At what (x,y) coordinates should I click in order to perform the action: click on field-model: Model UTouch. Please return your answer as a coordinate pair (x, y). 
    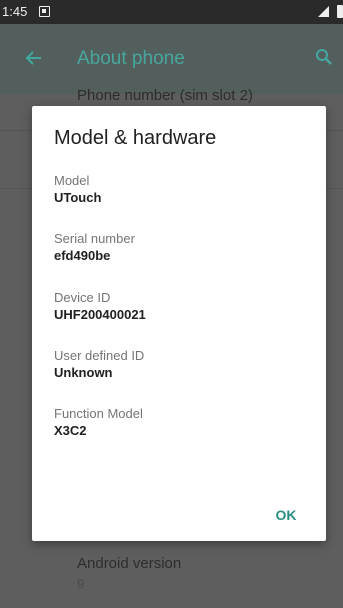
    Looking at the image, I should click on (77, 189).